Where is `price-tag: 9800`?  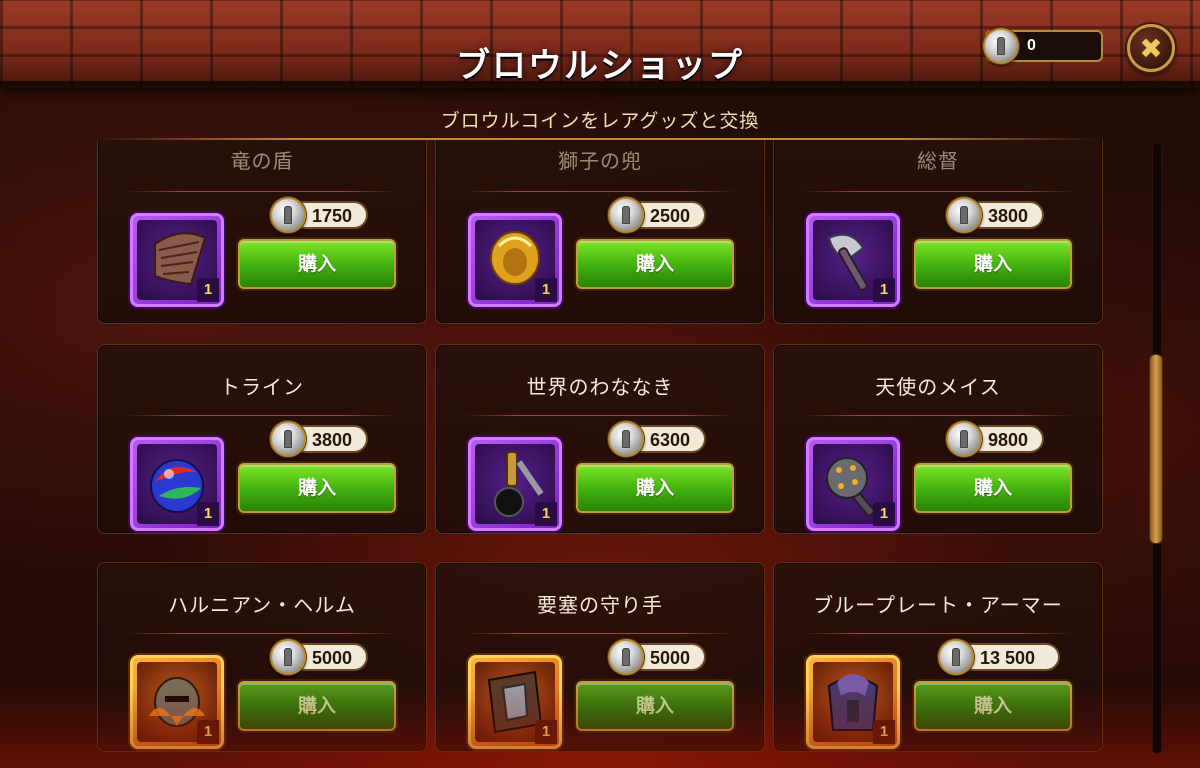
price-tag: 9800 is located at coordinates (995, 439).